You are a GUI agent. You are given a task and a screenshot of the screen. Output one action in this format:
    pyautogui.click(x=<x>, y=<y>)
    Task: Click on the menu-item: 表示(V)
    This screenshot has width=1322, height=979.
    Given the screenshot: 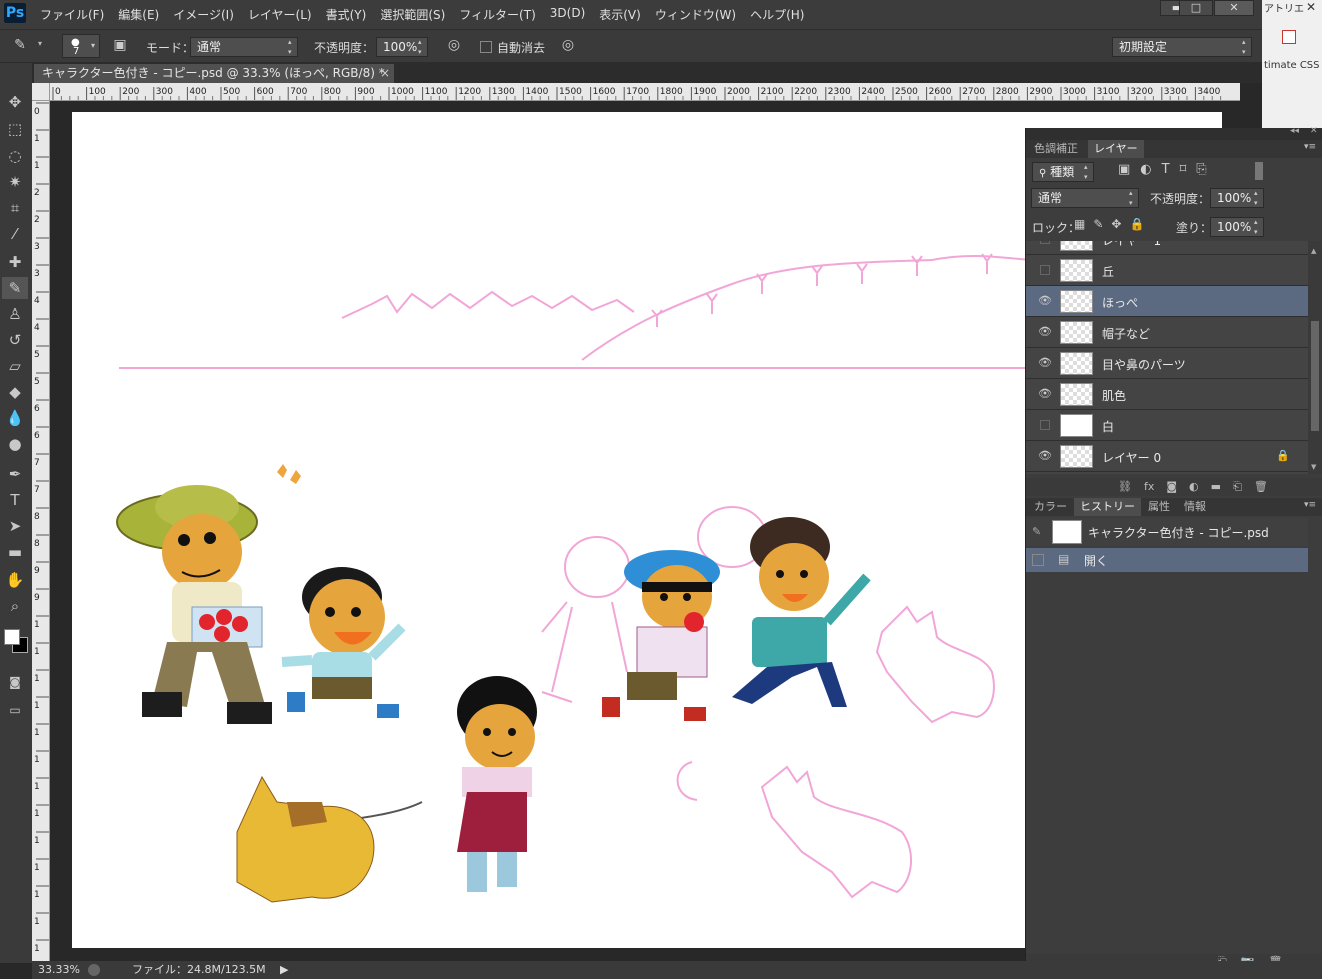 What is the action you would take?
    pyautogui.click(x=620, y=14)
    